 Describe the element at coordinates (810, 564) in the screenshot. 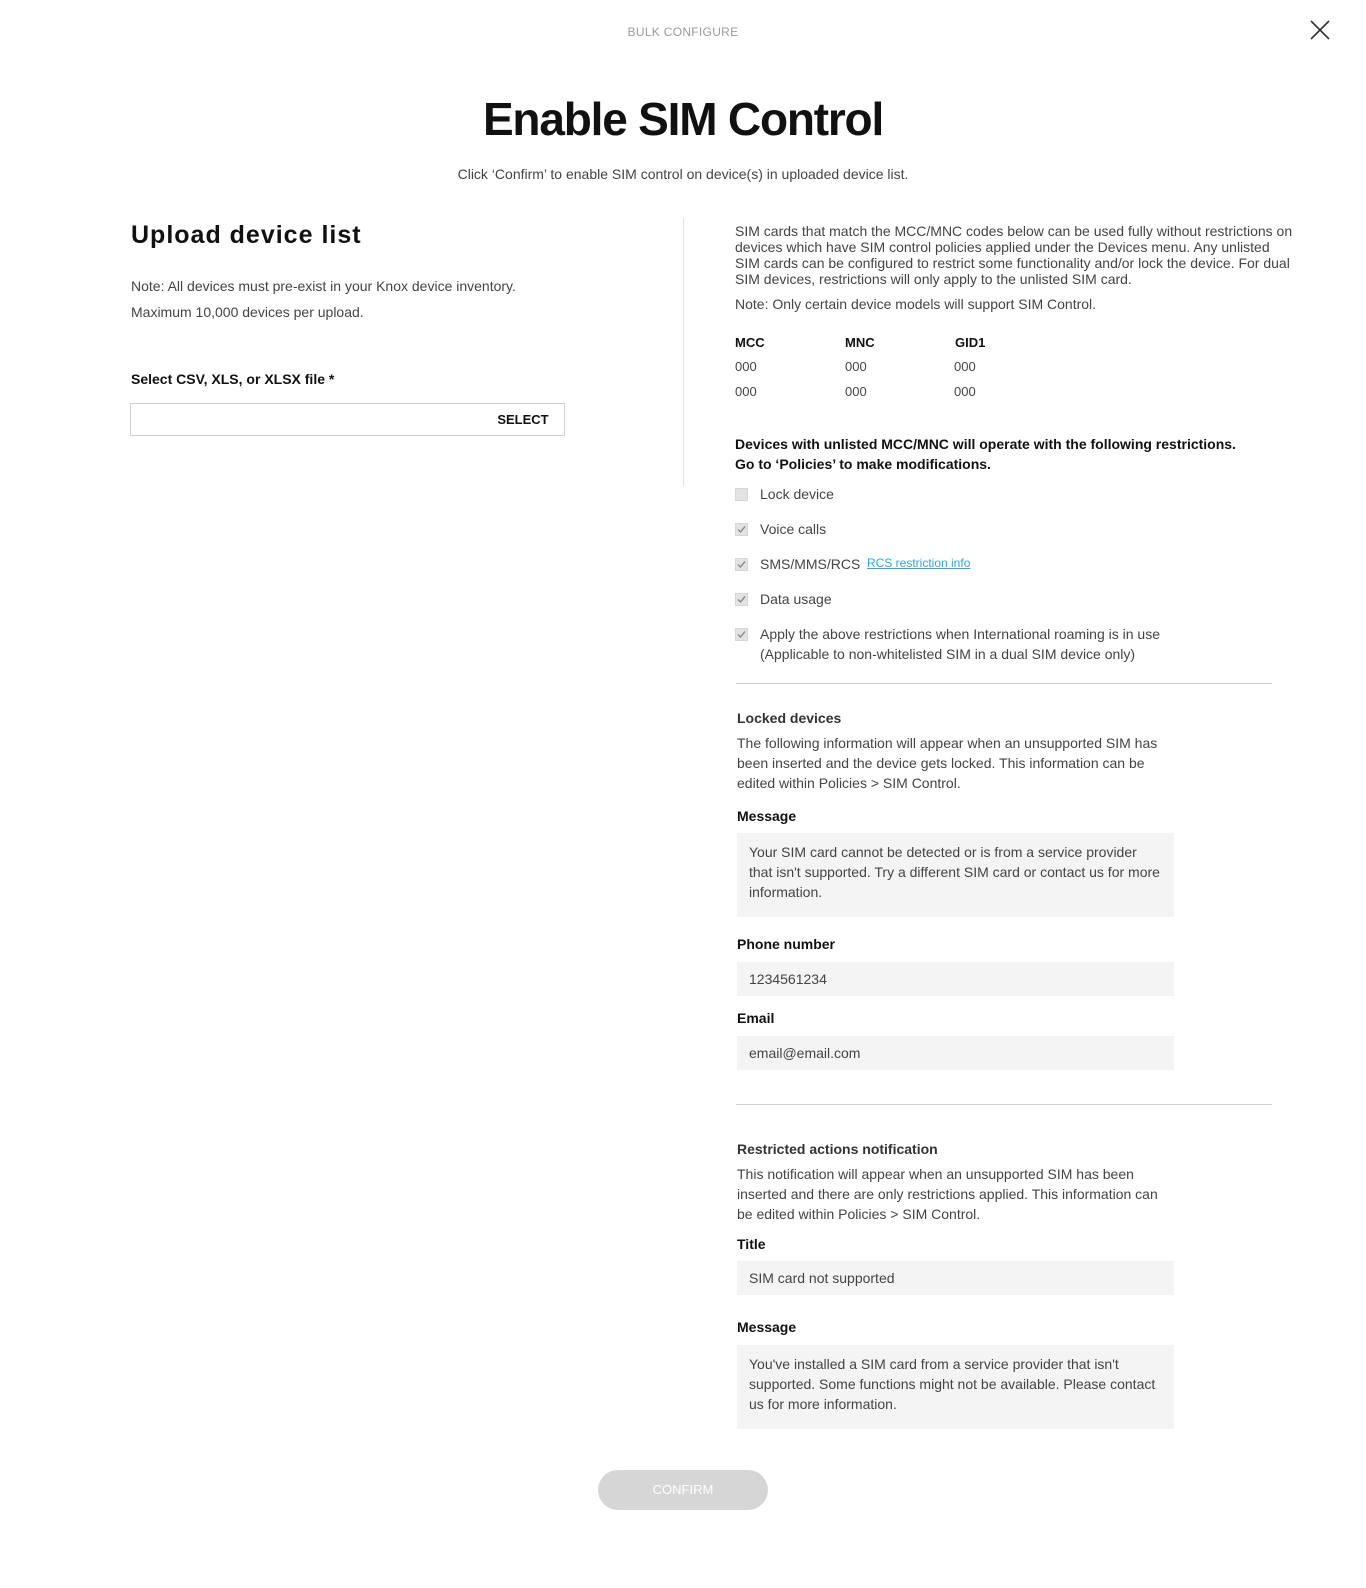

I see `sms-mms-rcs-label: SMS/MMS/RCS` at that location.